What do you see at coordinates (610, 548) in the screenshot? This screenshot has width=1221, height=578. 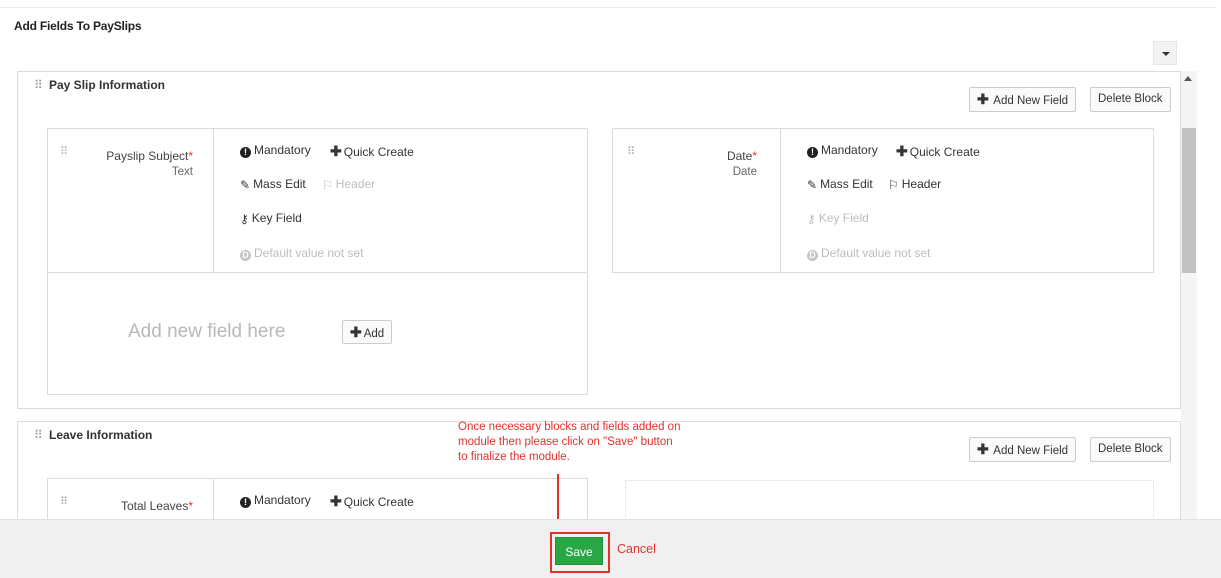 I see `footer-action-bar` at bounding box center [610, 548].